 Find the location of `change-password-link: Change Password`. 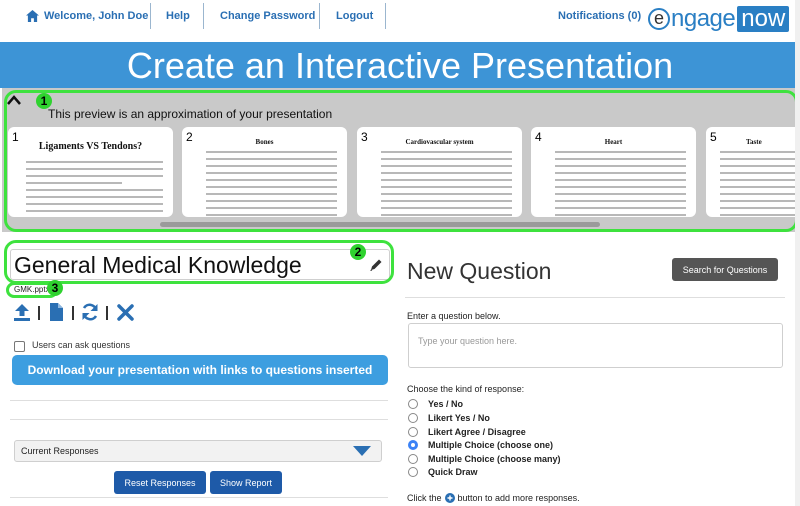

change-password-link: Change Password is located at coordinates (267, 16).